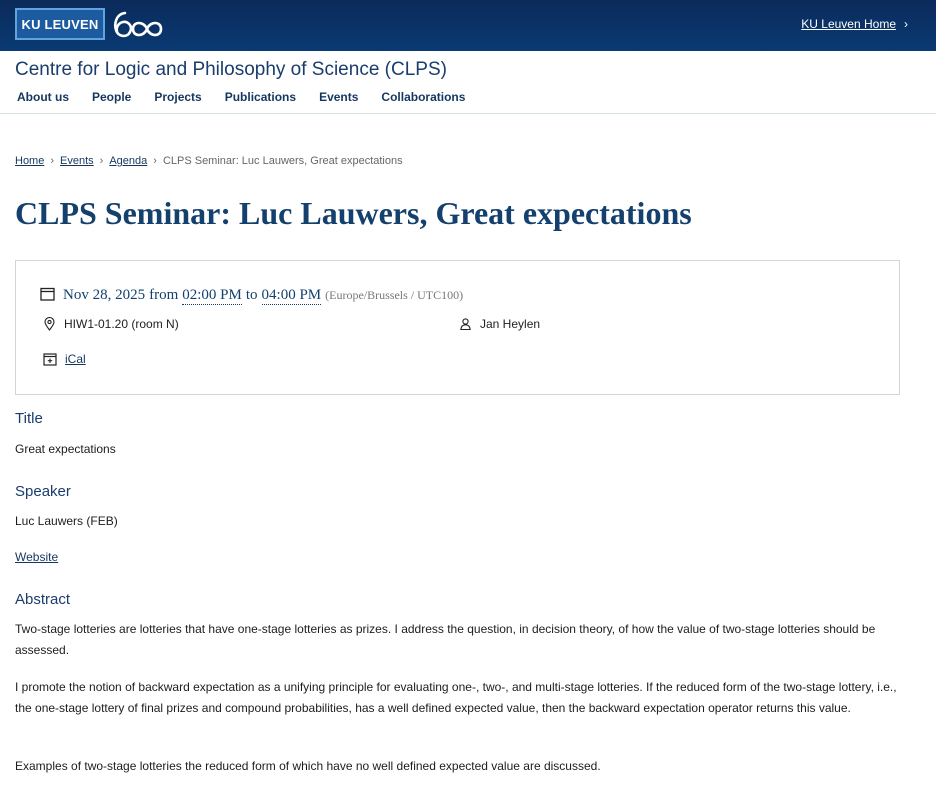 The image size is (936, 787). Describe the element at coordinates (111, 97) in the screenshot. I see `nav-people: People` at that location.